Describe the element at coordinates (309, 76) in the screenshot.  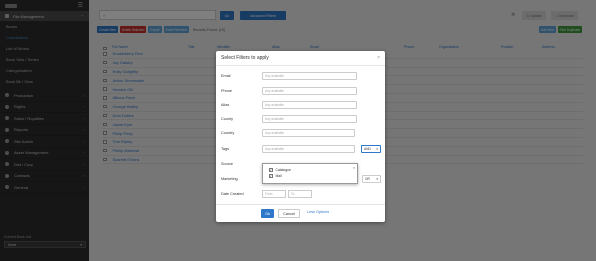
I see `email-filter-input: Any available` at that location.